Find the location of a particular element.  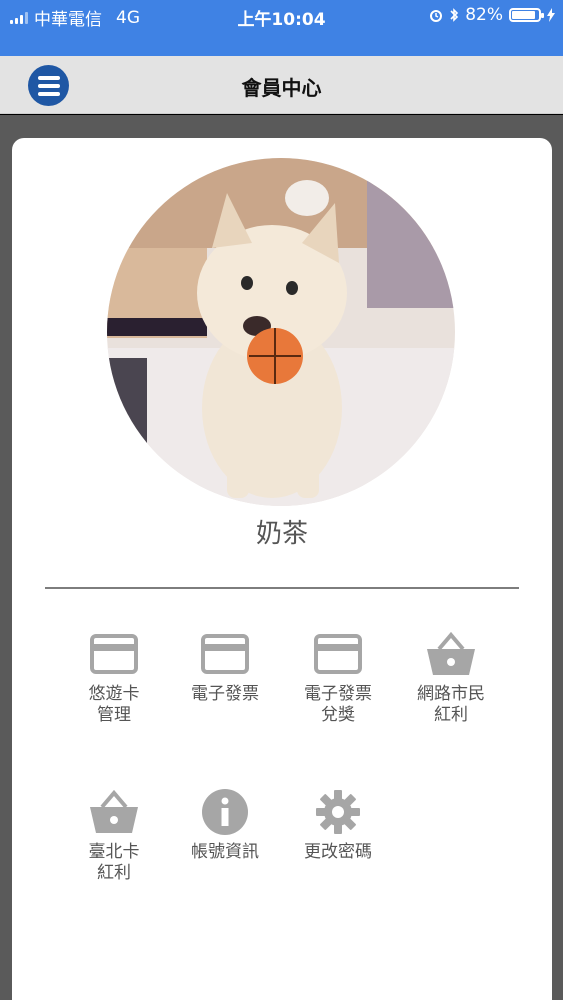

status-right: 82% is located at coordinates (492, 15).